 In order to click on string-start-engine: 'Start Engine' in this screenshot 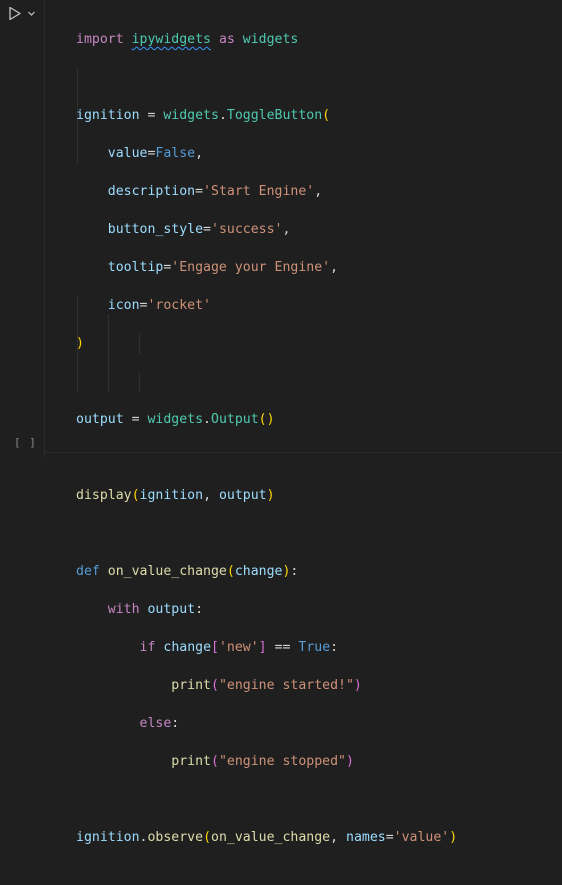, I will do `click(259, 191)`.